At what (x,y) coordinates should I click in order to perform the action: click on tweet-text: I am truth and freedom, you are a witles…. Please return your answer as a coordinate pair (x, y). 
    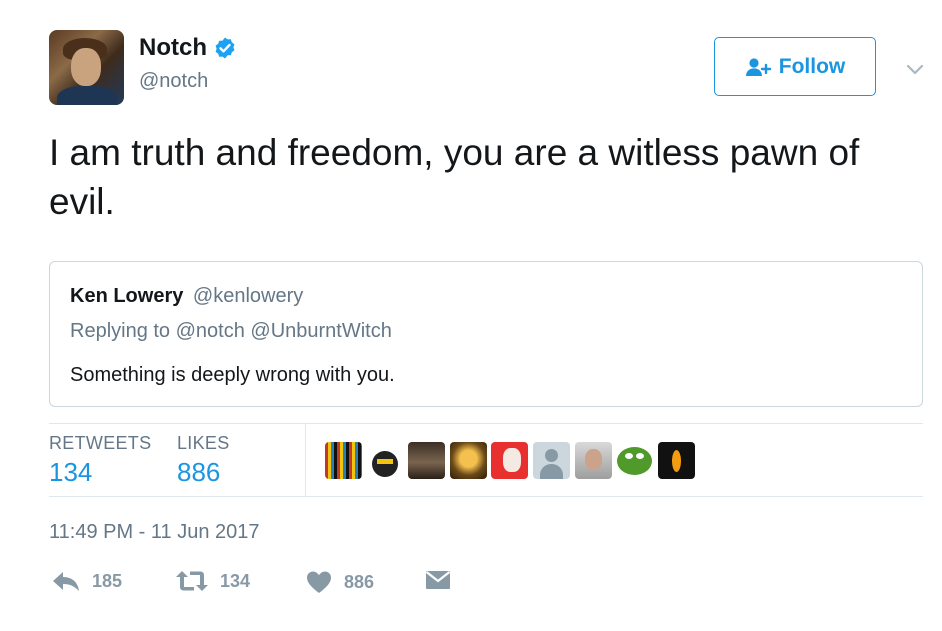
    Looking at the image, I should click on (454, 177).